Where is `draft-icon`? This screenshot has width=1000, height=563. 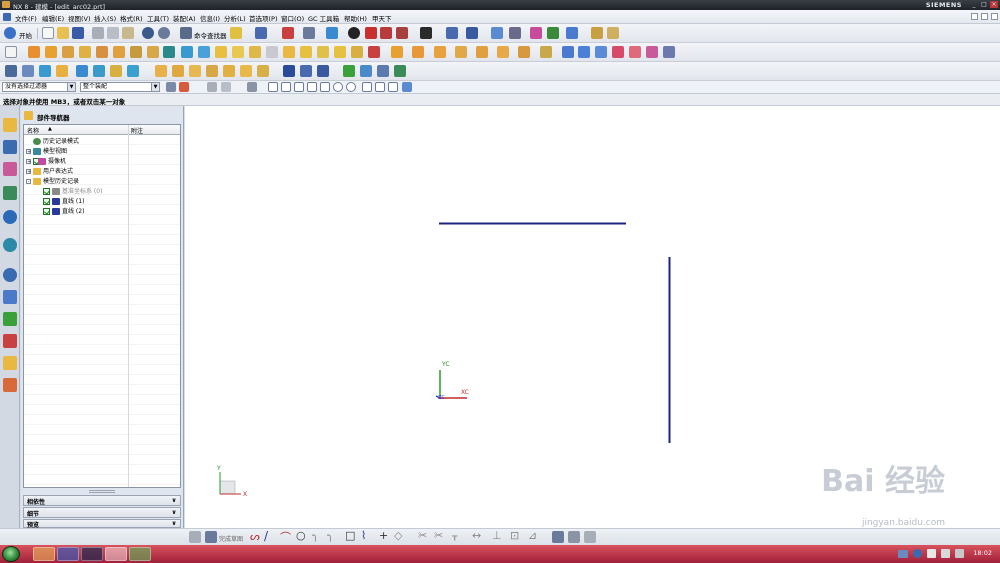
draft-icon is located at coordinates (289, 52).